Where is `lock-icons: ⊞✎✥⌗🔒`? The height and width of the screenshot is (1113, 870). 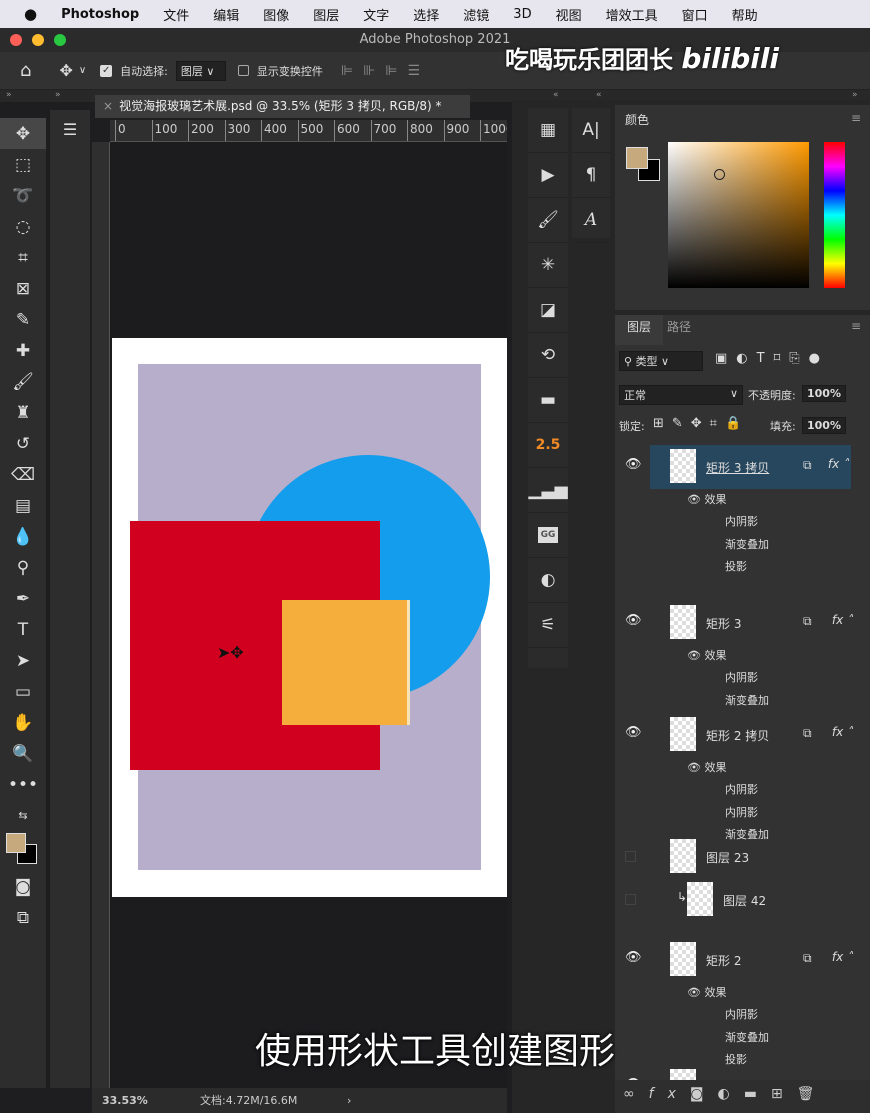
lock-icons: ⊞✎✥⌗🔒 is located at coordinates (701, 423).